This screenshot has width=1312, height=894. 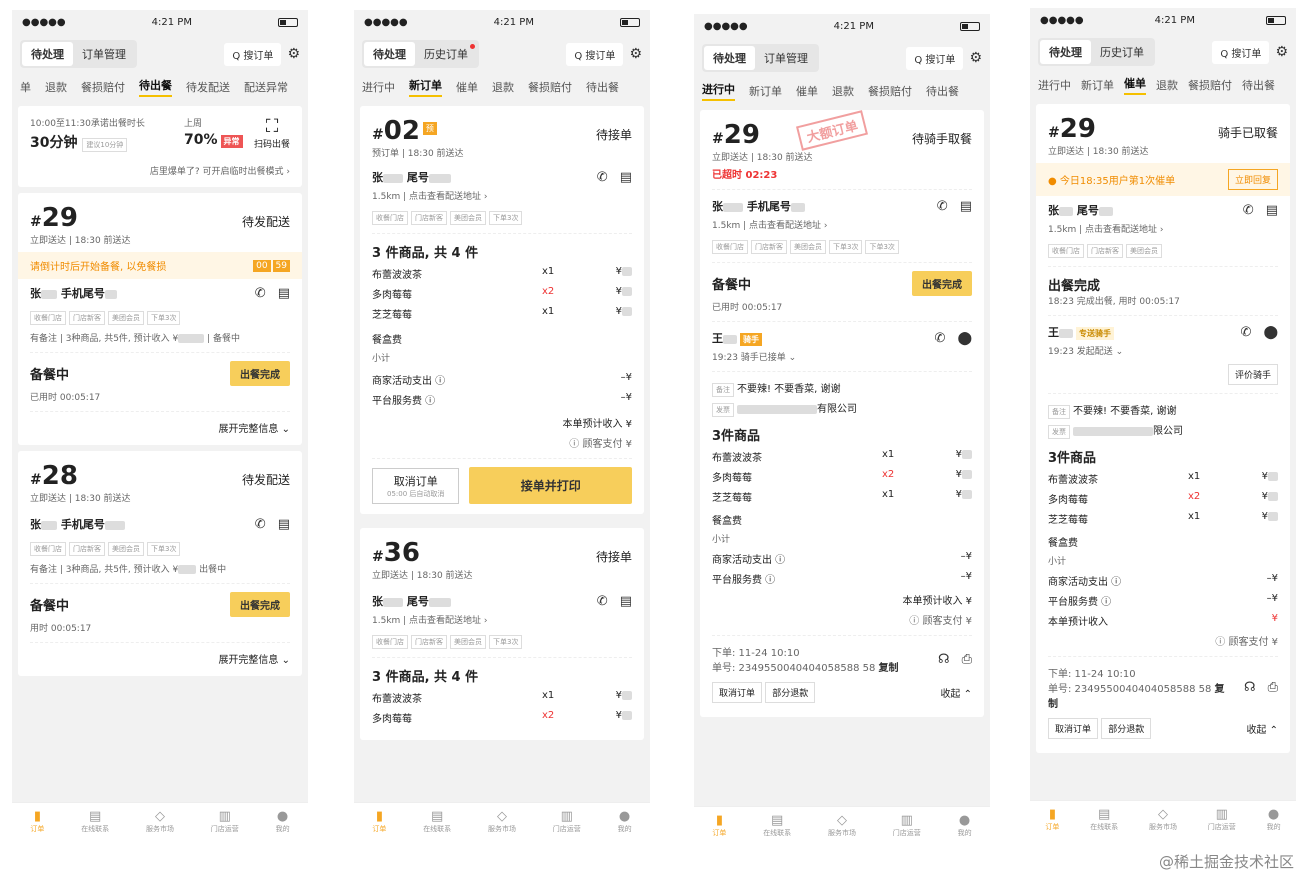 I want to click on status-bar: ●●●●● 4:21 PM, so click(x=842, y=26).